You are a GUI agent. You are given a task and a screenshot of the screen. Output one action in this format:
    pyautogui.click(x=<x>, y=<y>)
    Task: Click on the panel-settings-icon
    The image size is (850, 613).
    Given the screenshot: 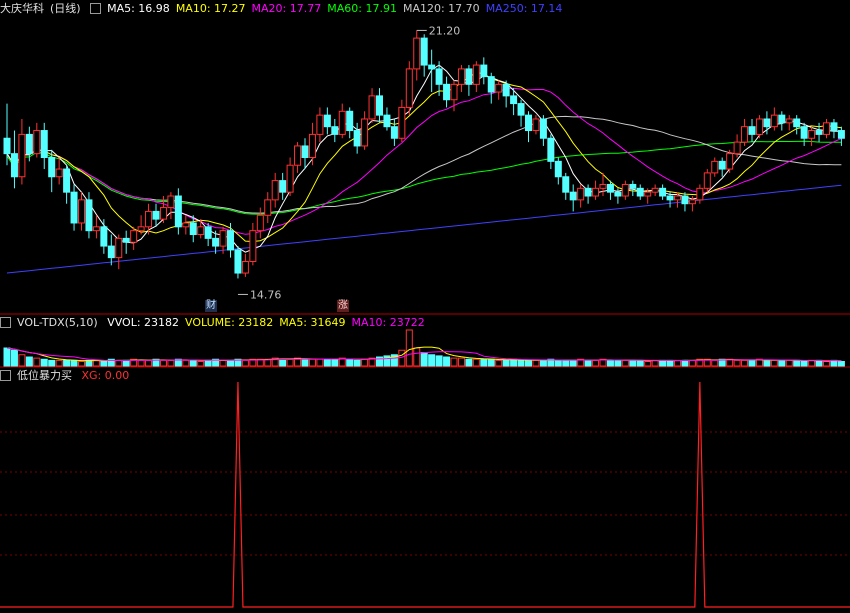 What is the action you would take?
    pyautogui.click(x=96, y=8)
    